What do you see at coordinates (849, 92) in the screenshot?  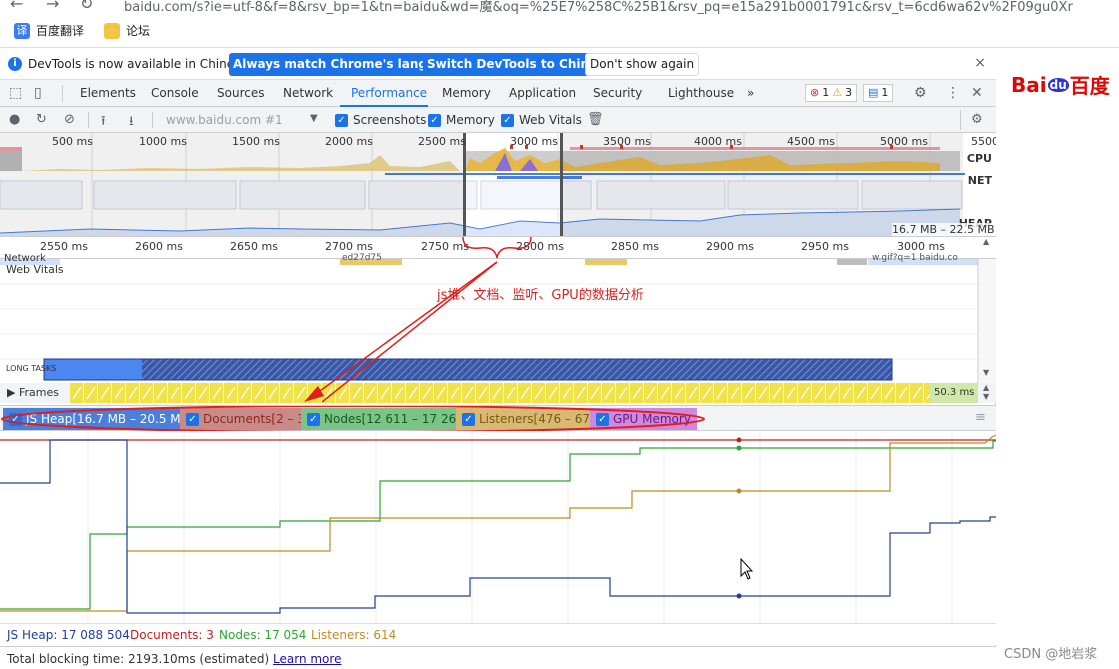 I see `warning-count: 3` at bounding box center [849, 92].